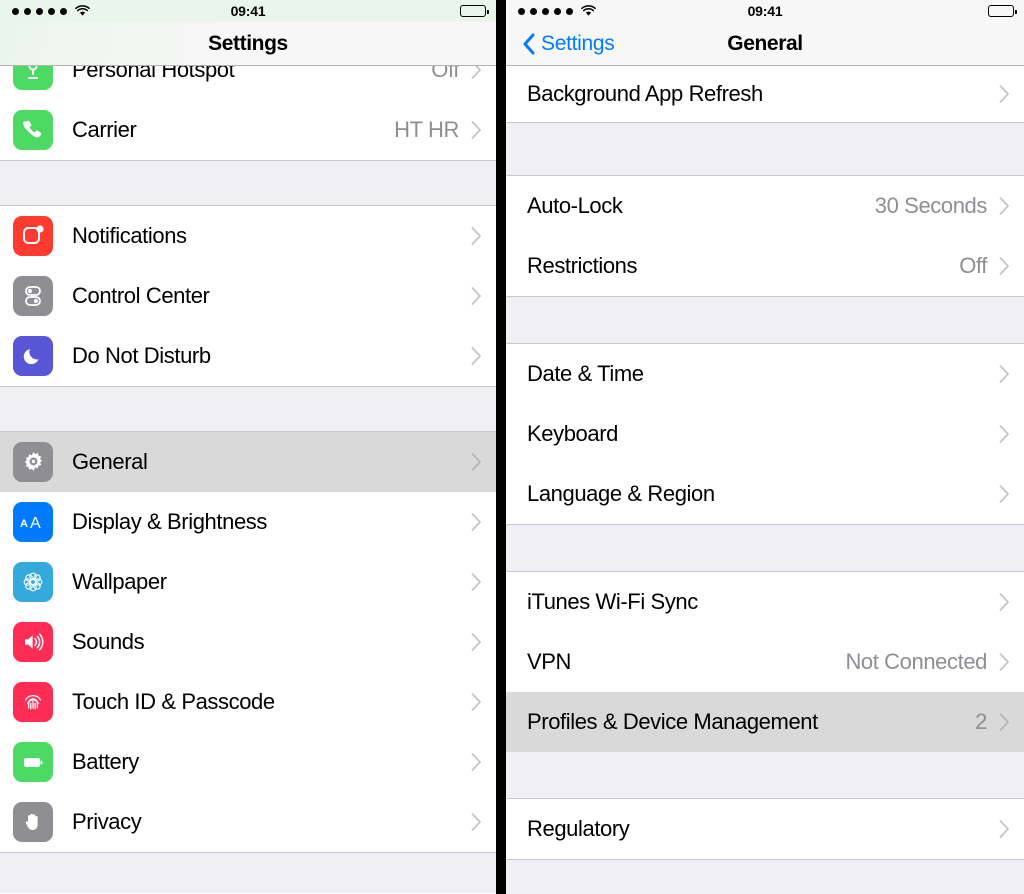  What do you see at coordinates (765, 602) in the screenshot?
I see `list-item-itunes-wifi-sync: iTunes Wi-Fi Sync` at bounding box center [765, 602].